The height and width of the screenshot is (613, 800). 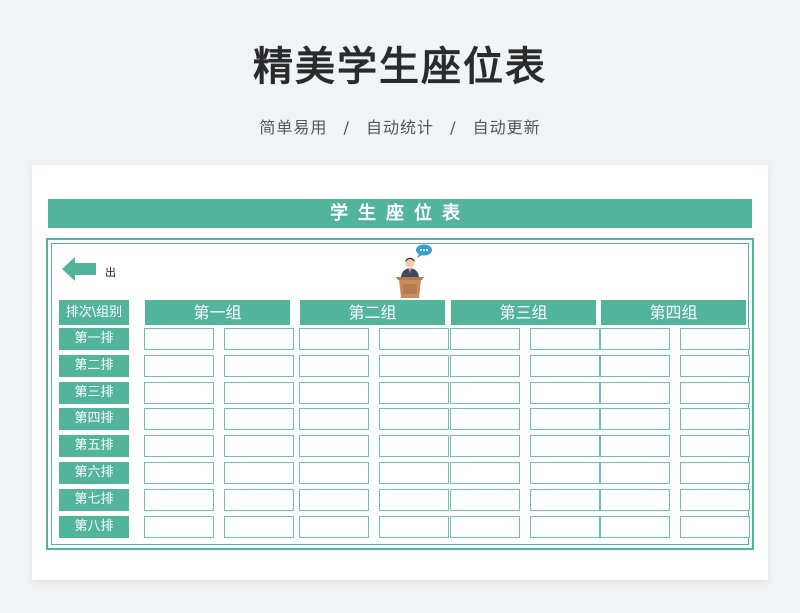 I want to click on page-title: 精美学生座位表, so click(x=400, y=67).